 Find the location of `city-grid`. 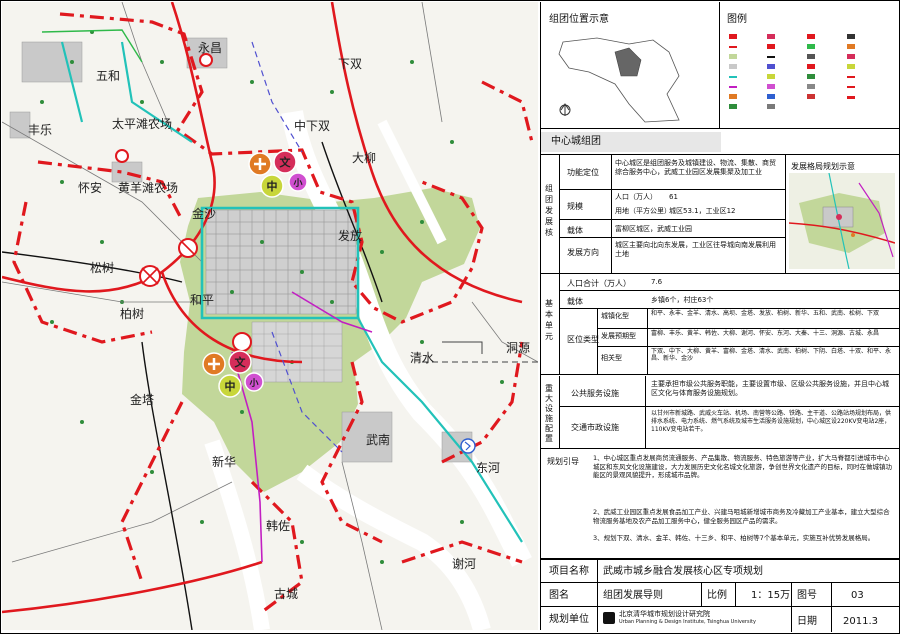

city-grid is located at coordinates (281, 262).